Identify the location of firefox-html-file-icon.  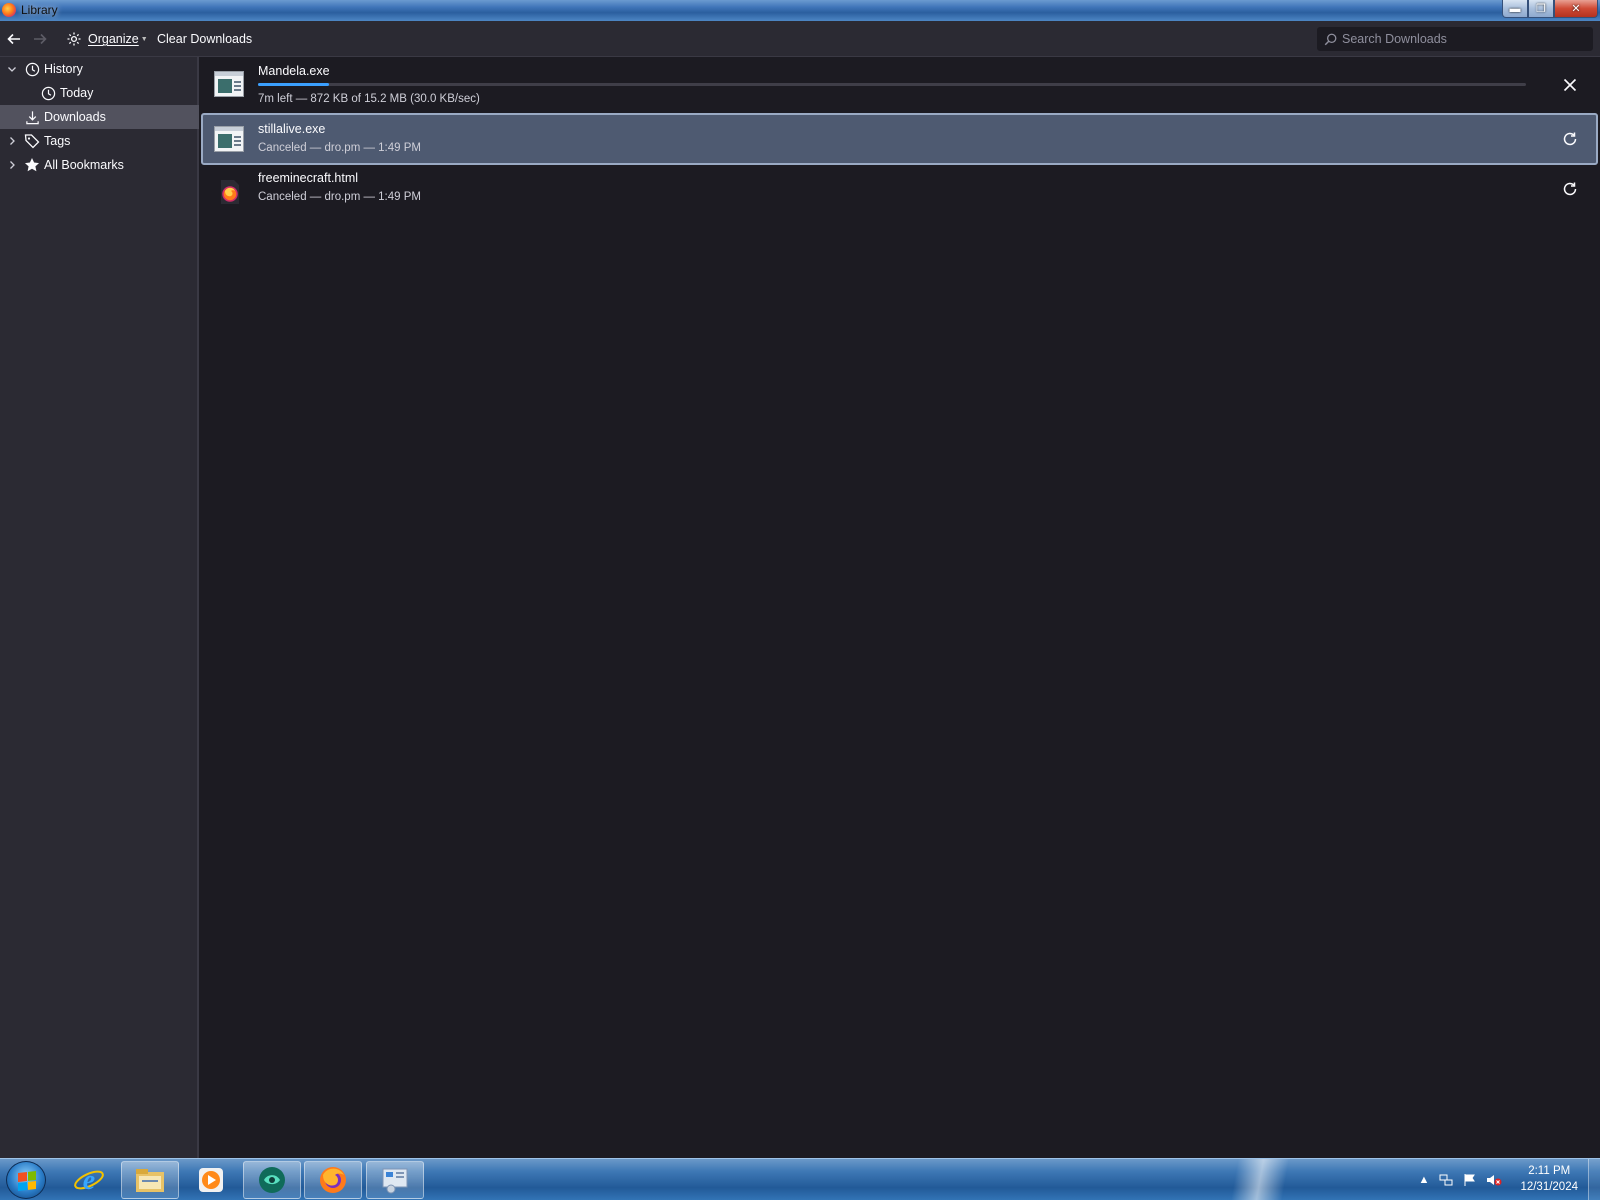
(230, 192).